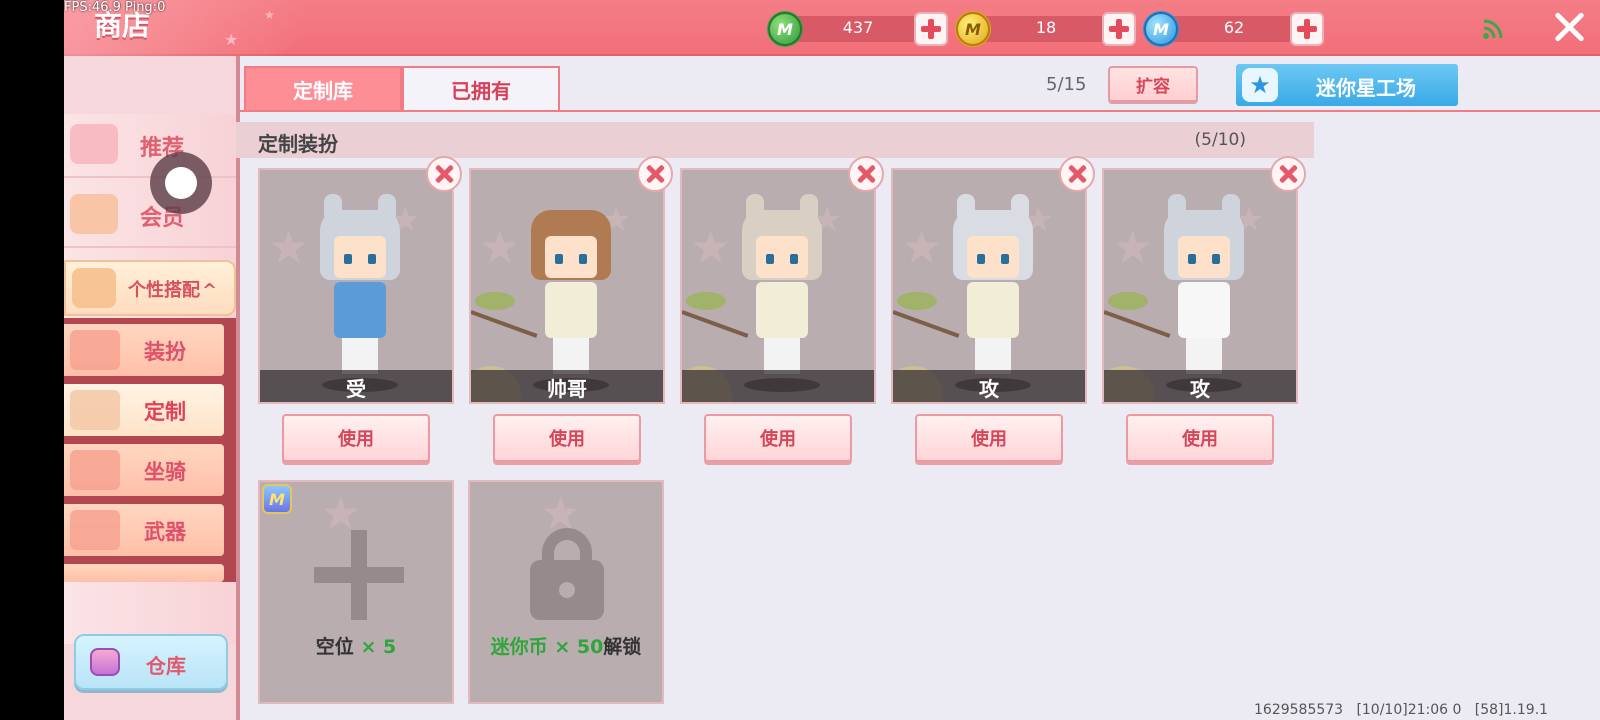 The height and width of the screenshot is (720, 1600). I want to click on outfit-name: 攻, so click(989, 386).